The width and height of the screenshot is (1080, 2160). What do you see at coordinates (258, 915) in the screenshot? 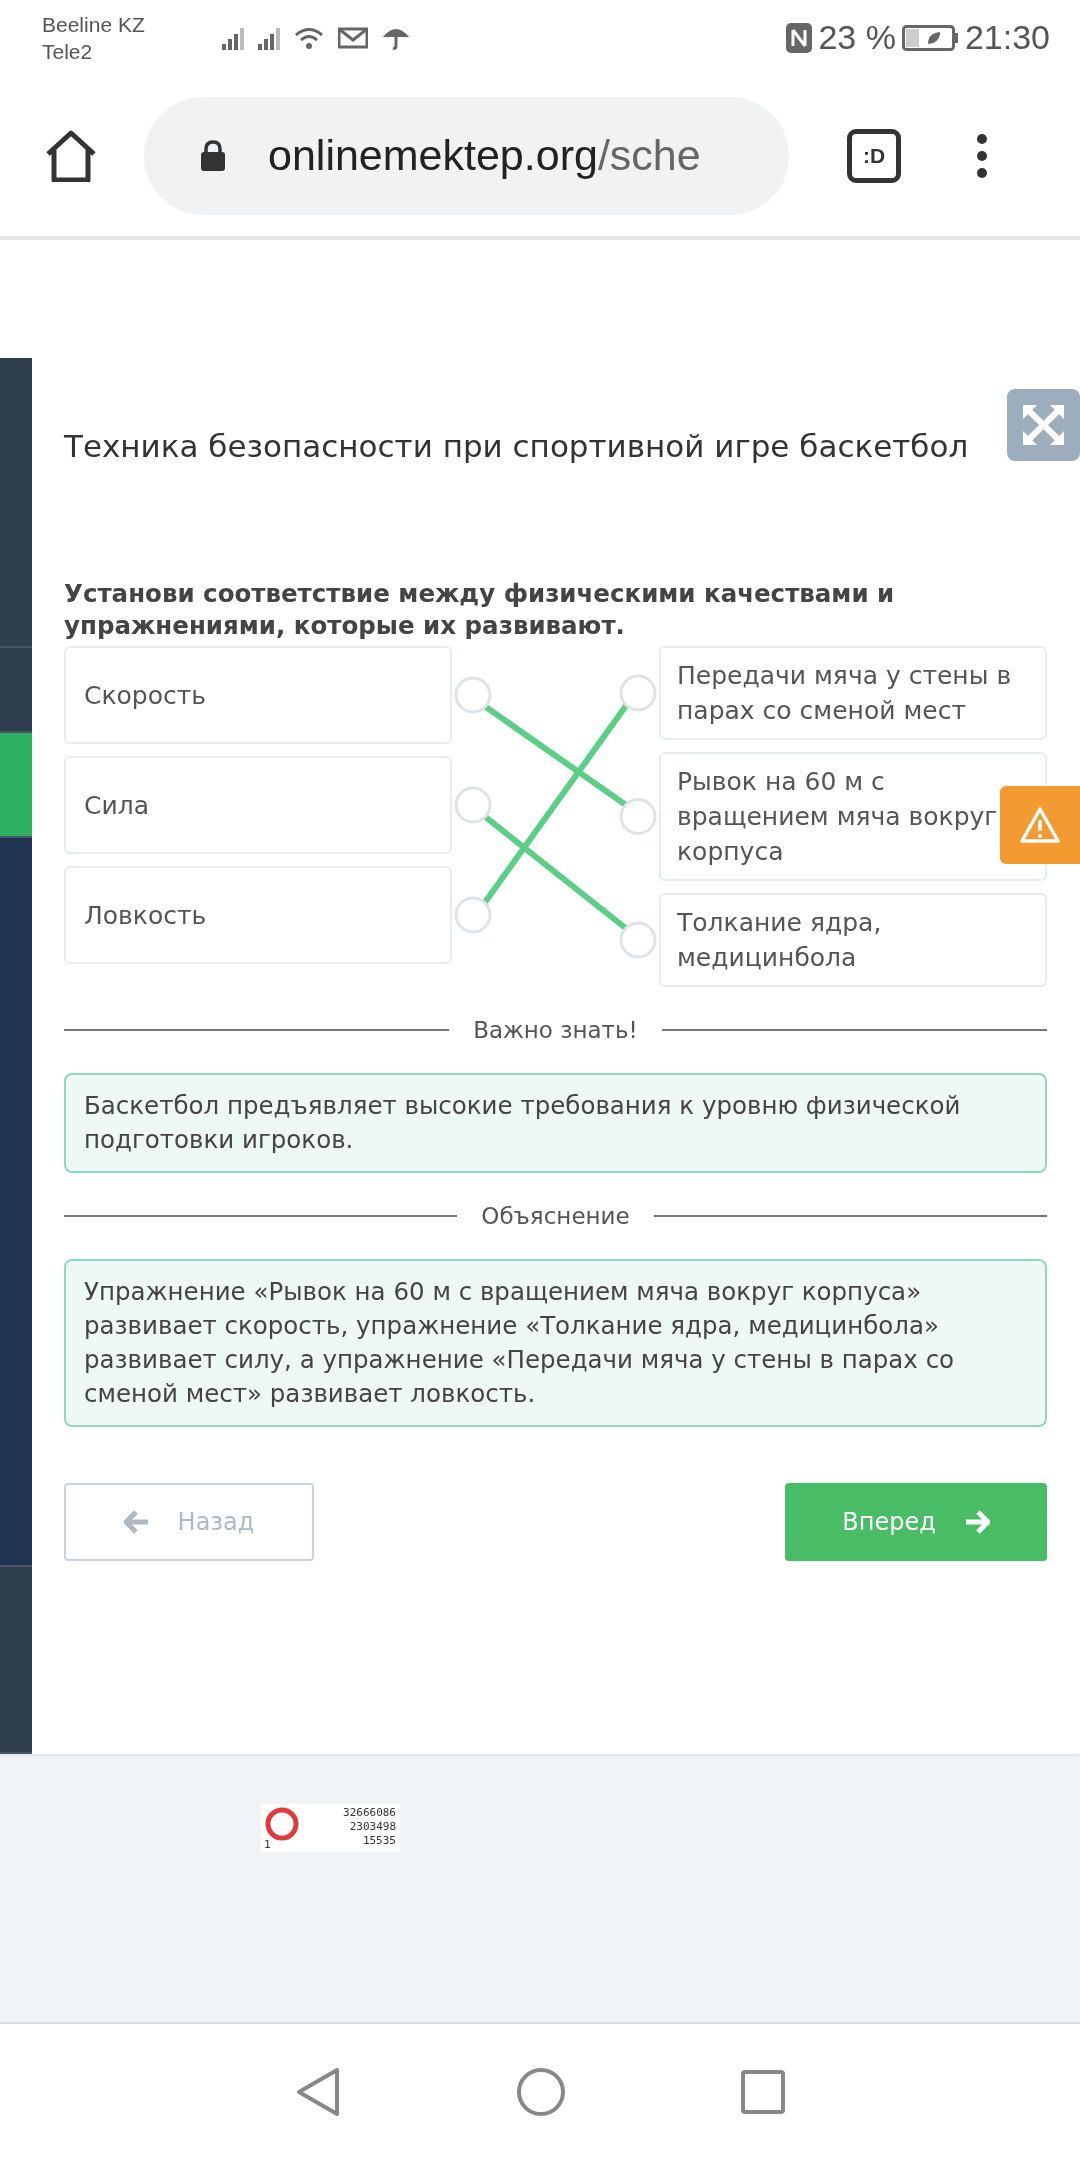
I see `answer-card: Ловкость` at bounding box center [258, 915].